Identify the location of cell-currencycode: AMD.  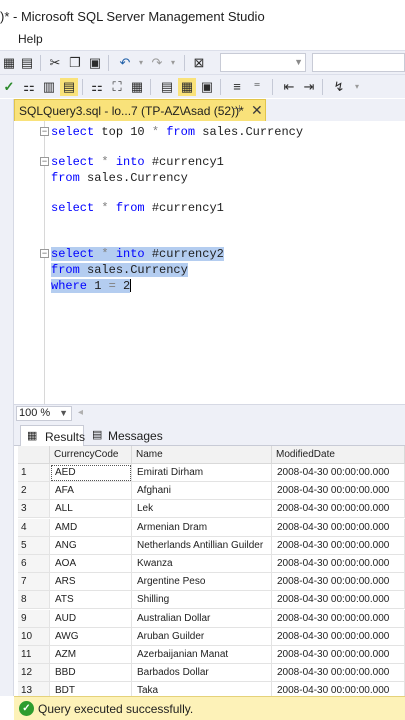
(91, 527).